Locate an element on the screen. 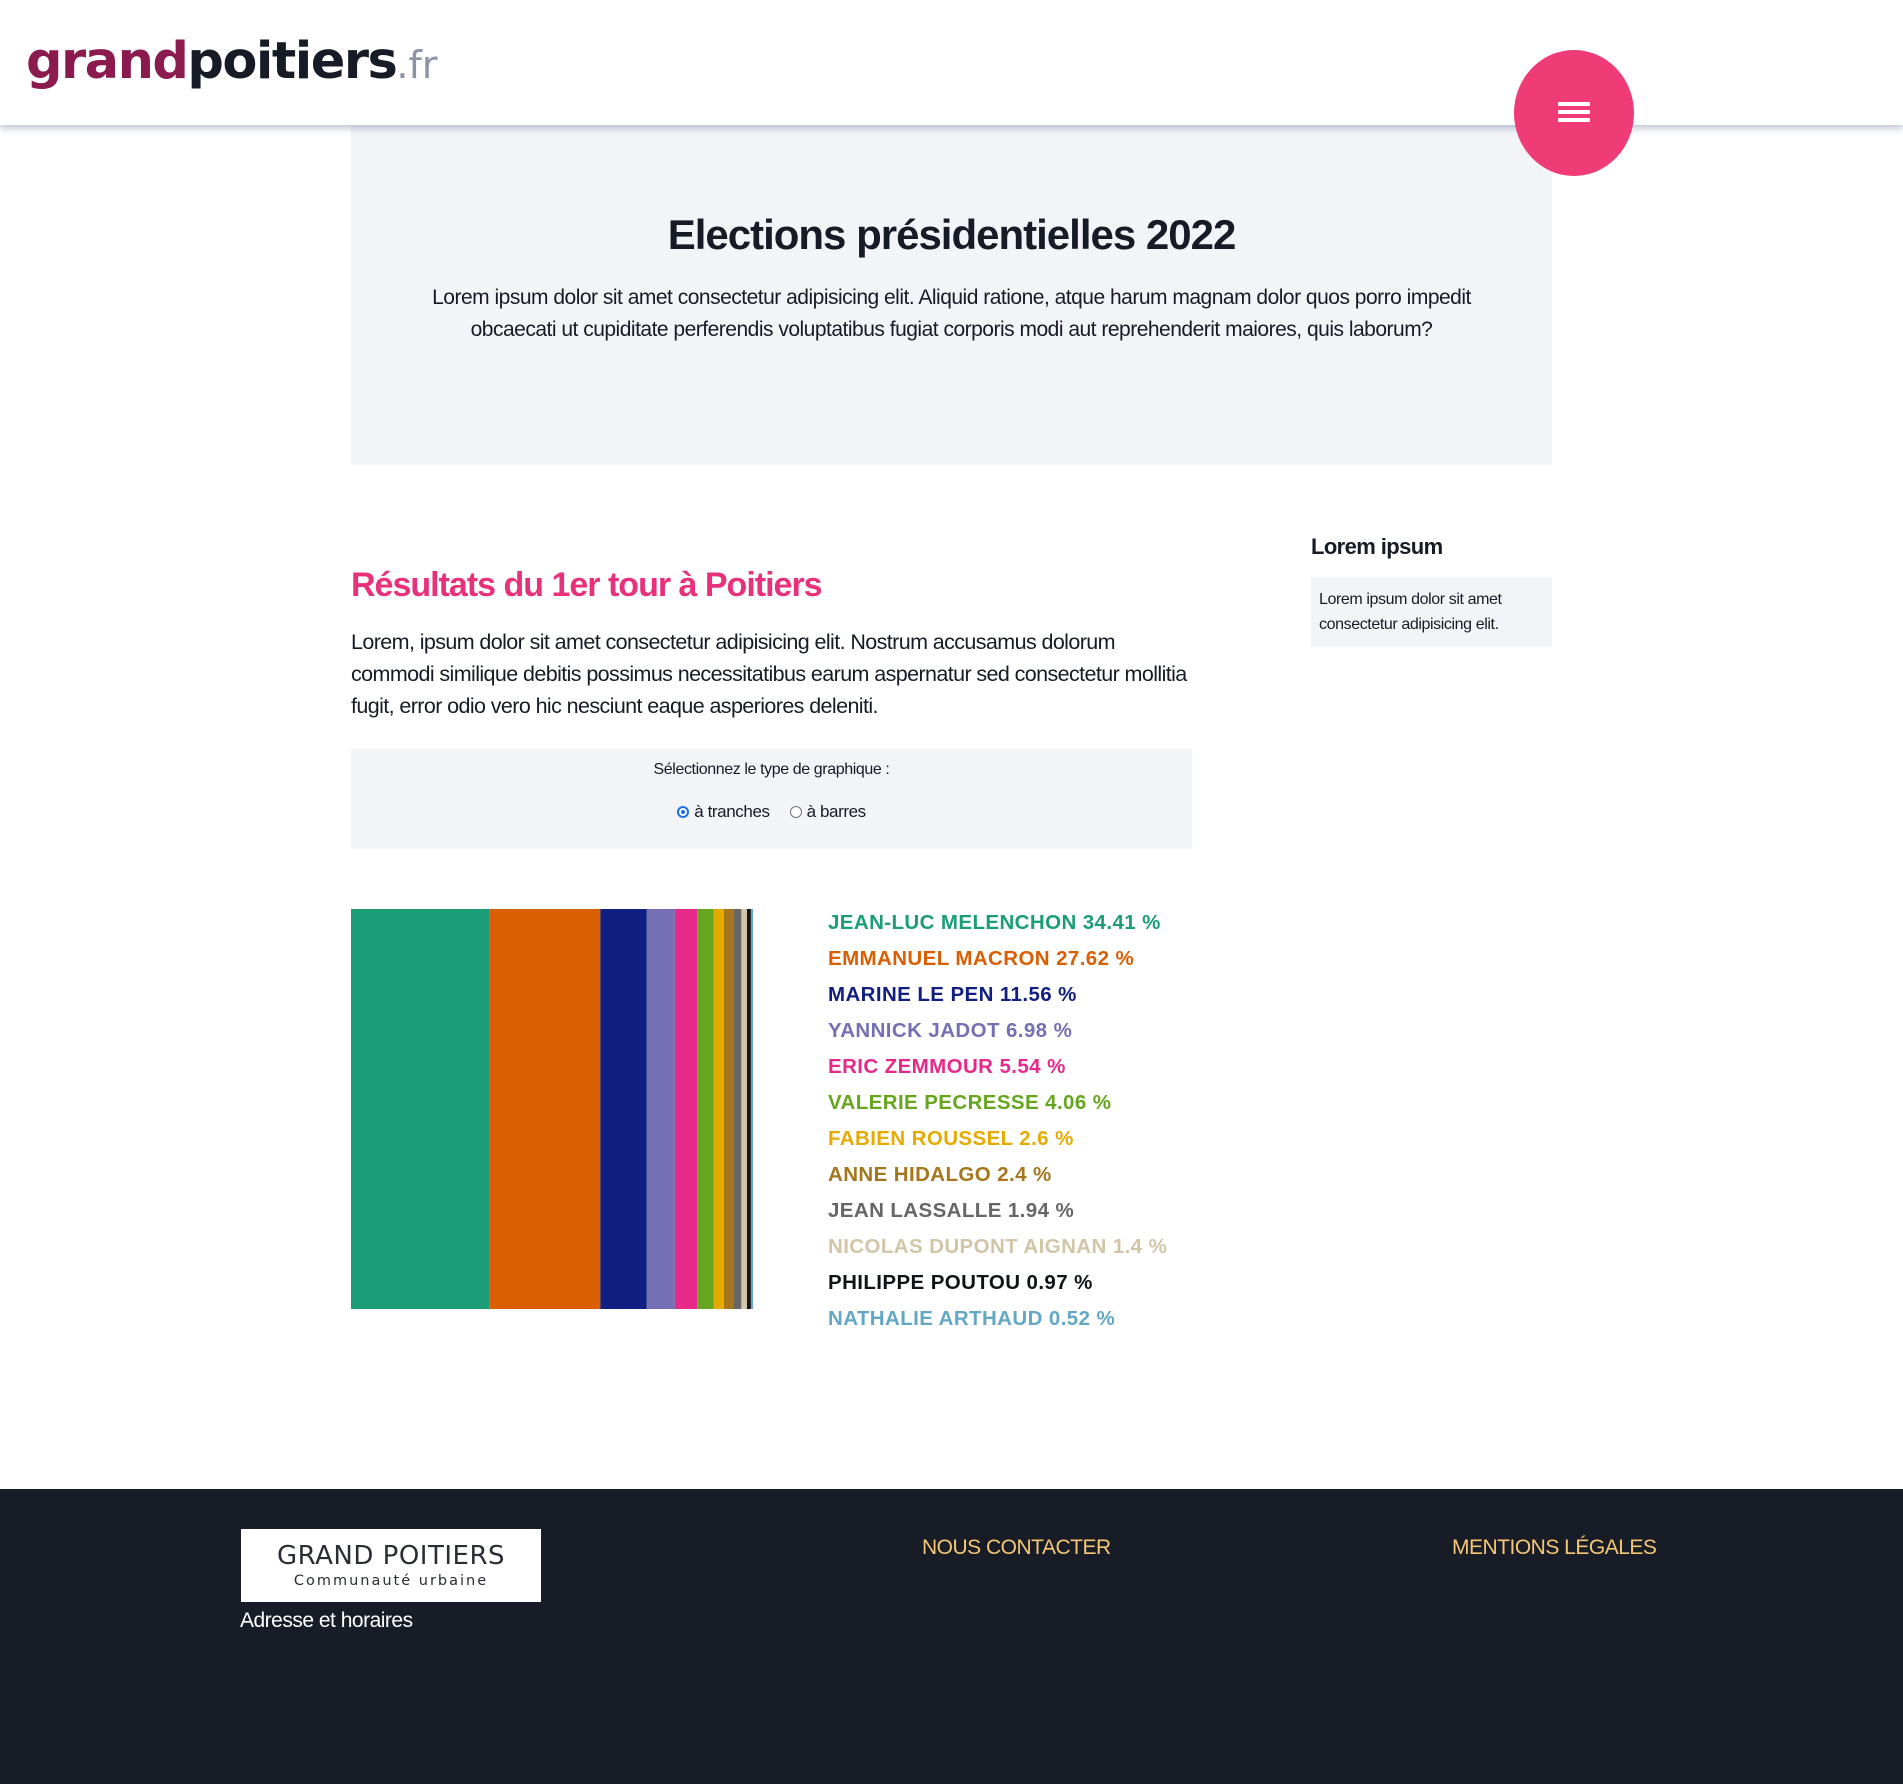 Image resolution: width=1903 pixels, height=1784 pixels. legal-notice-link: MENTIONS LÉGALES is located at coordinates (1554, 1548).